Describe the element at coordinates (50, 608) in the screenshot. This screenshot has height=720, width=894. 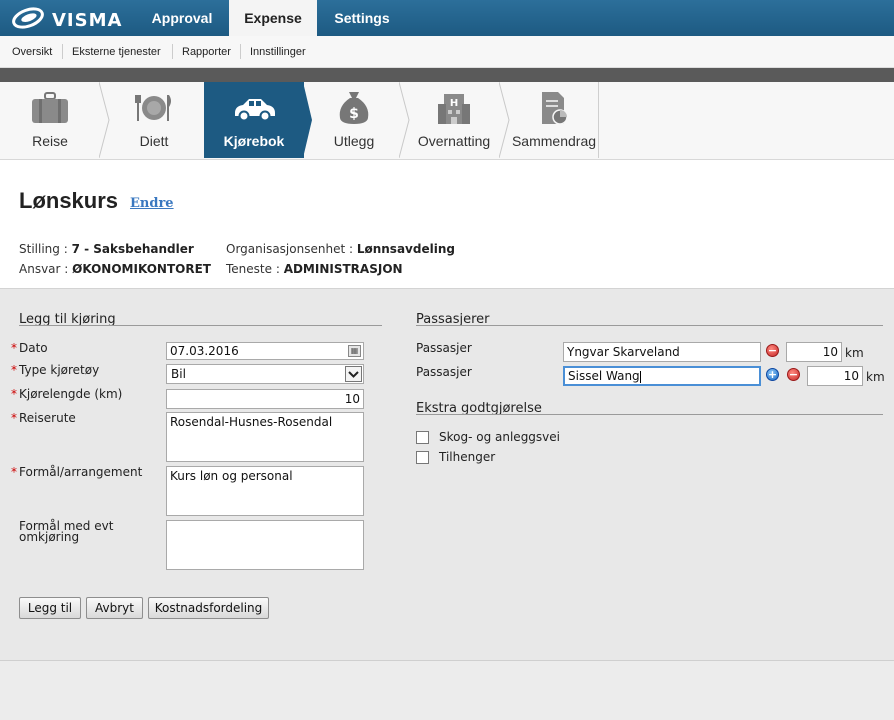
I see `legg-til-button: Legg til` at that location.